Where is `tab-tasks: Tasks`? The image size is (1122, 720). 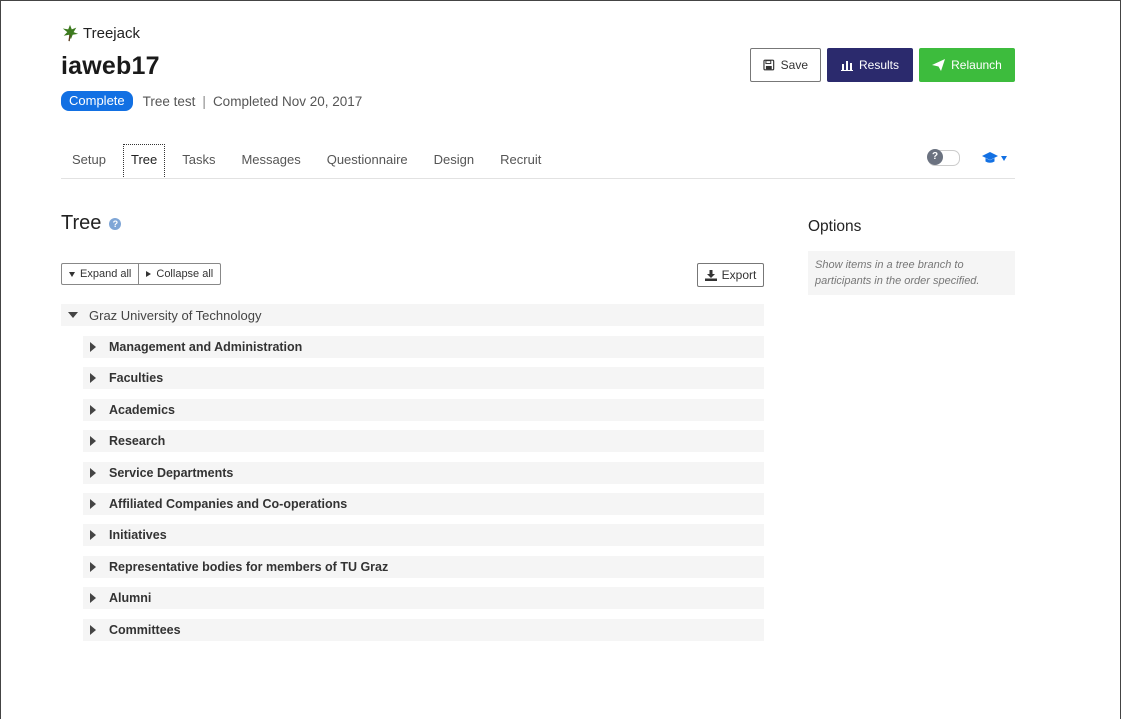
tab-tasks: Tasks is located at coordinates (198, 160).